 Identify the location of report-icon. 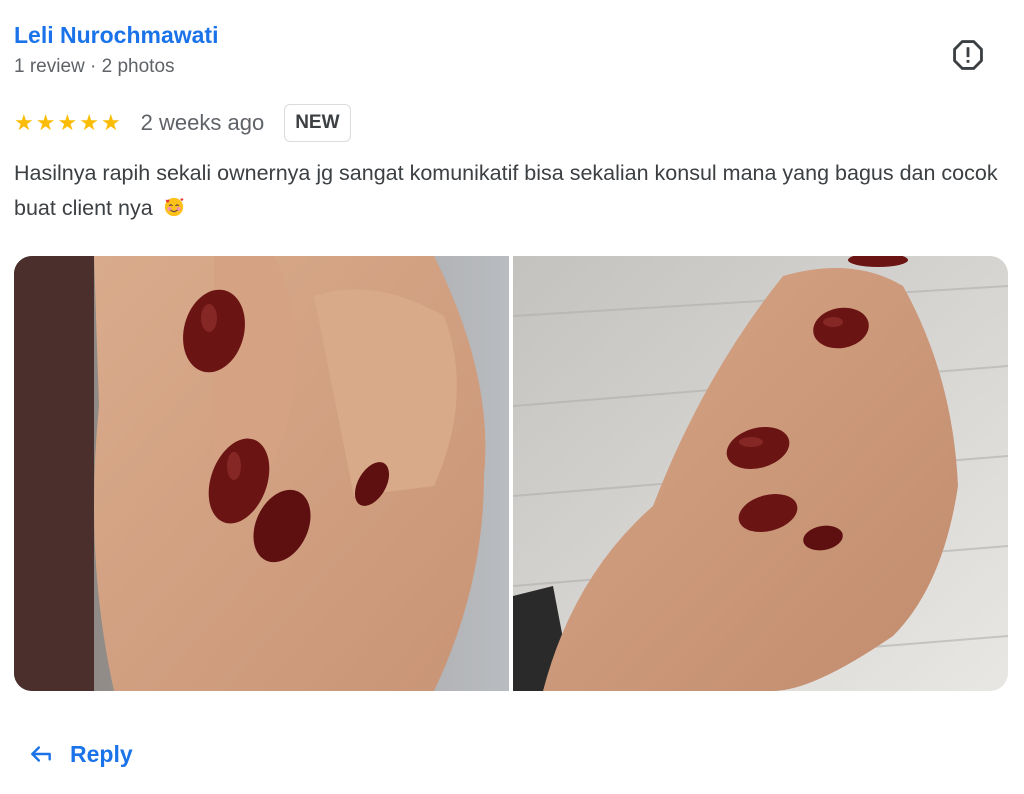
(968, 55).